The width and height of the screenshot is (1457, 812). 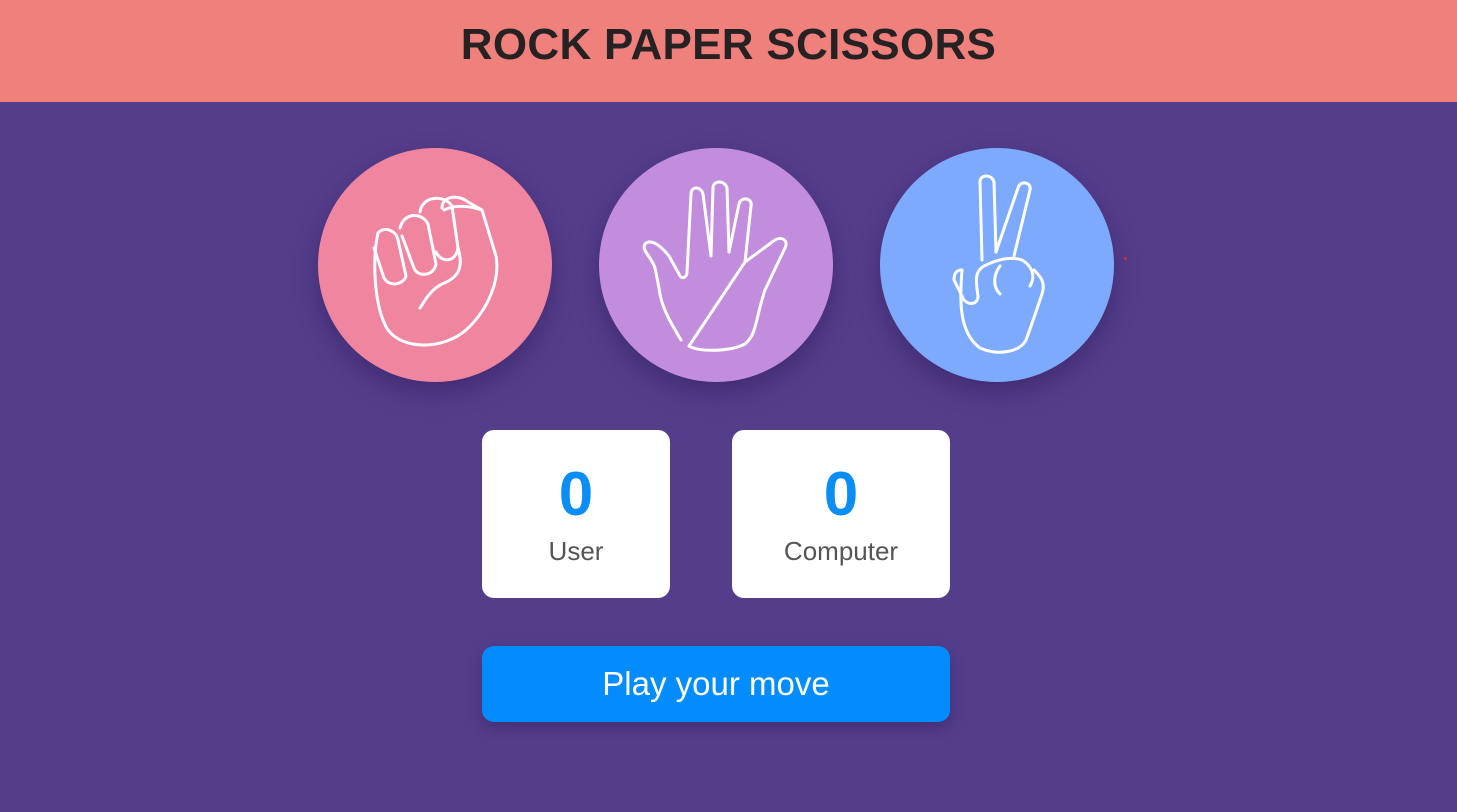 I want to click on stray-dot, so click(x=1125, y=258).